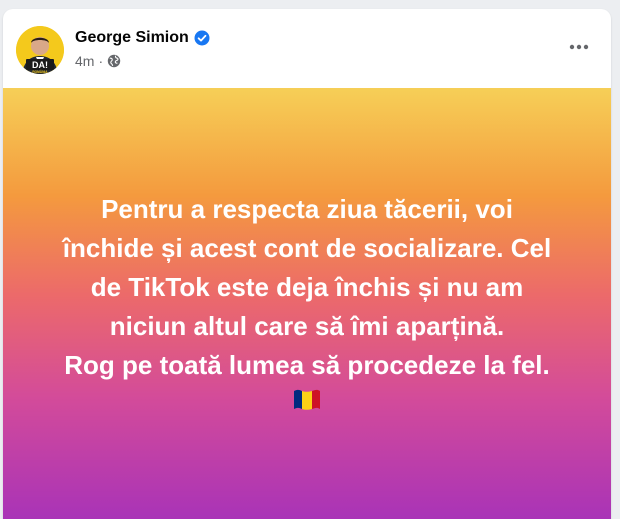 This screenshot has height=519, width=620. I want to click on more-options-button, so click(579, 47).